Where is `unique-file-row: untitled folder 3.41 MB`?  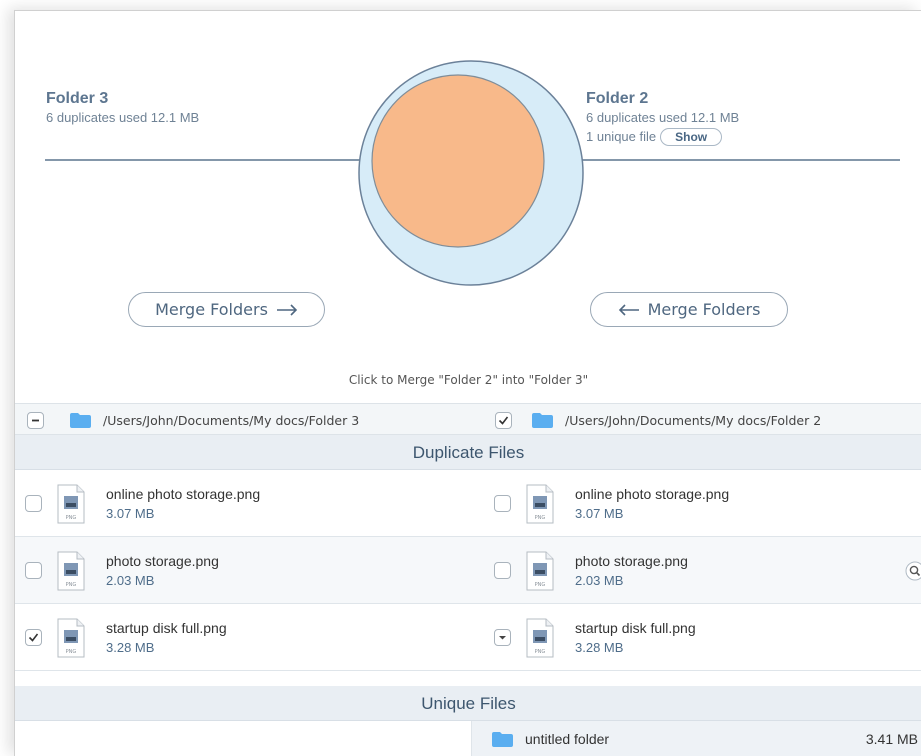
unique-file-row: untitled folder 3.41 MB is located at coordinates (468, 738).